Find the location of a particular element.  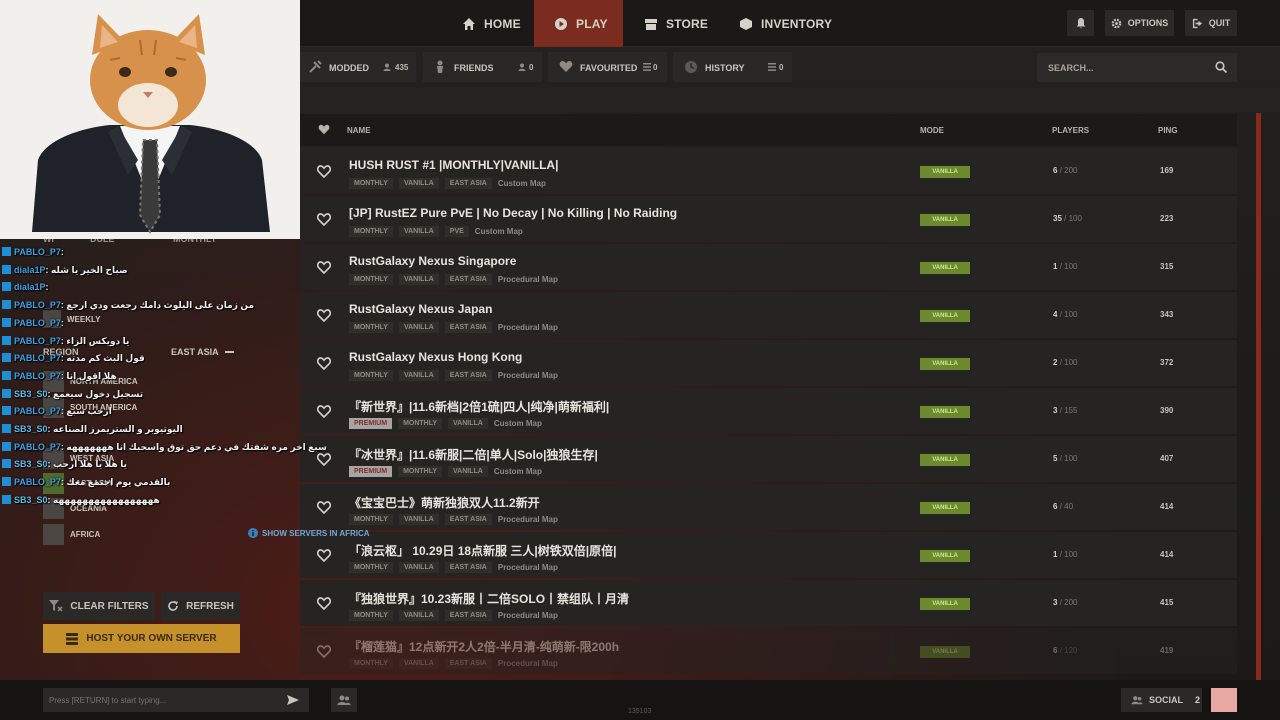

player-count: 5 / 100 is located at coordinates (1065, 458).